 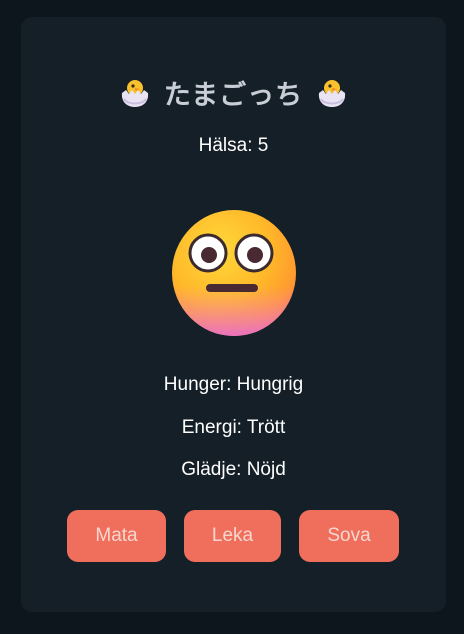 What do you see at coordinates (233, 469) in the screenshot?
I see `happiness-status: Glädje: Nöjd` at bounding box center [233, 469].